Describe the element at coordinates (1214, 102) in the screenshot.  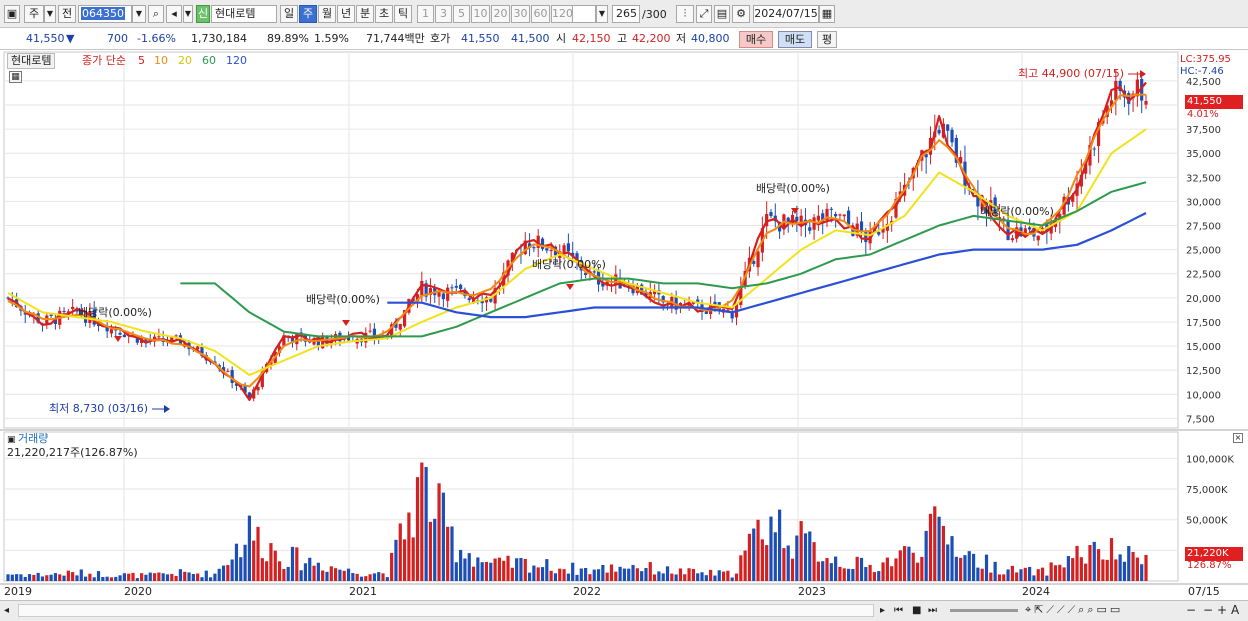
I see `current-price-tag: 41,550` at that location.